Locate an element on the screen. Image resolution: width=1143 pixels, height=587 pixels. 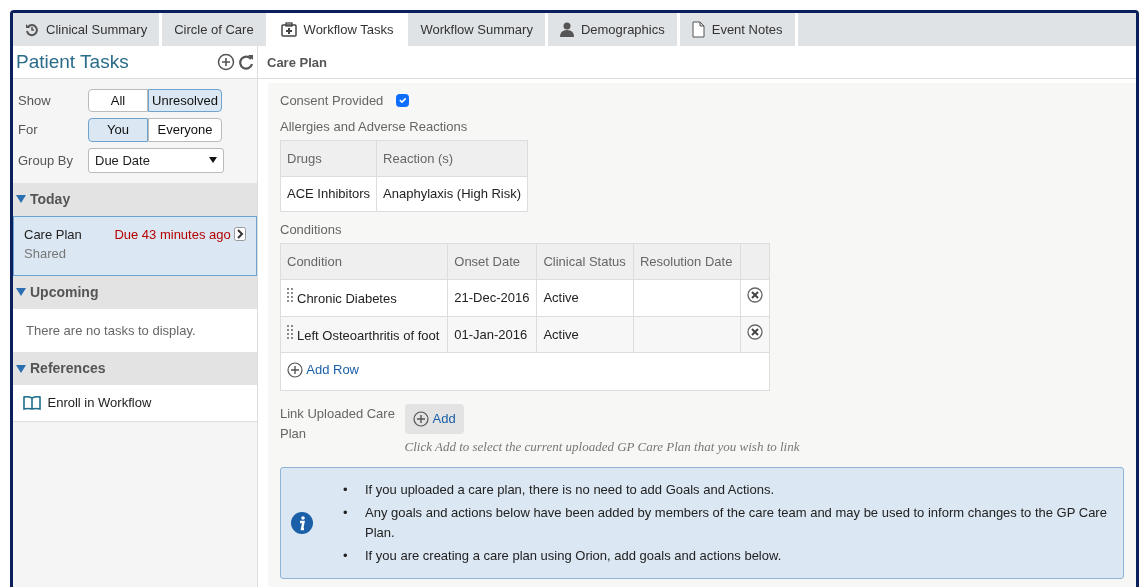
info-text: If you are creating a care plan using Orion, add goals and actions below. is located at coordinates (573, 556).